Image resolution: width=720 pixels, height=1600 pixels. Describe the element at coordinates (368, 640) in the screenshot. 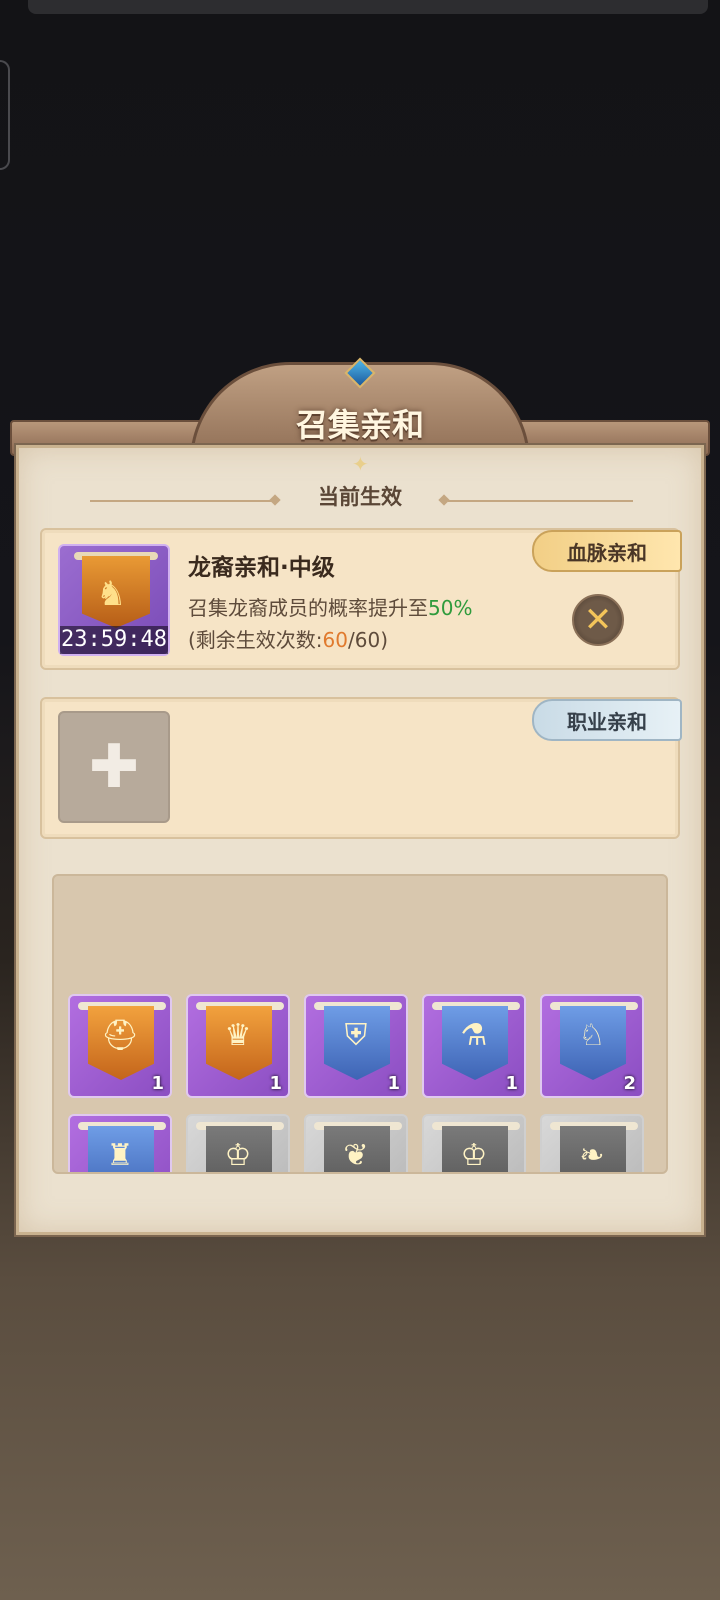

I see `count-suffix: /60)` at that location.